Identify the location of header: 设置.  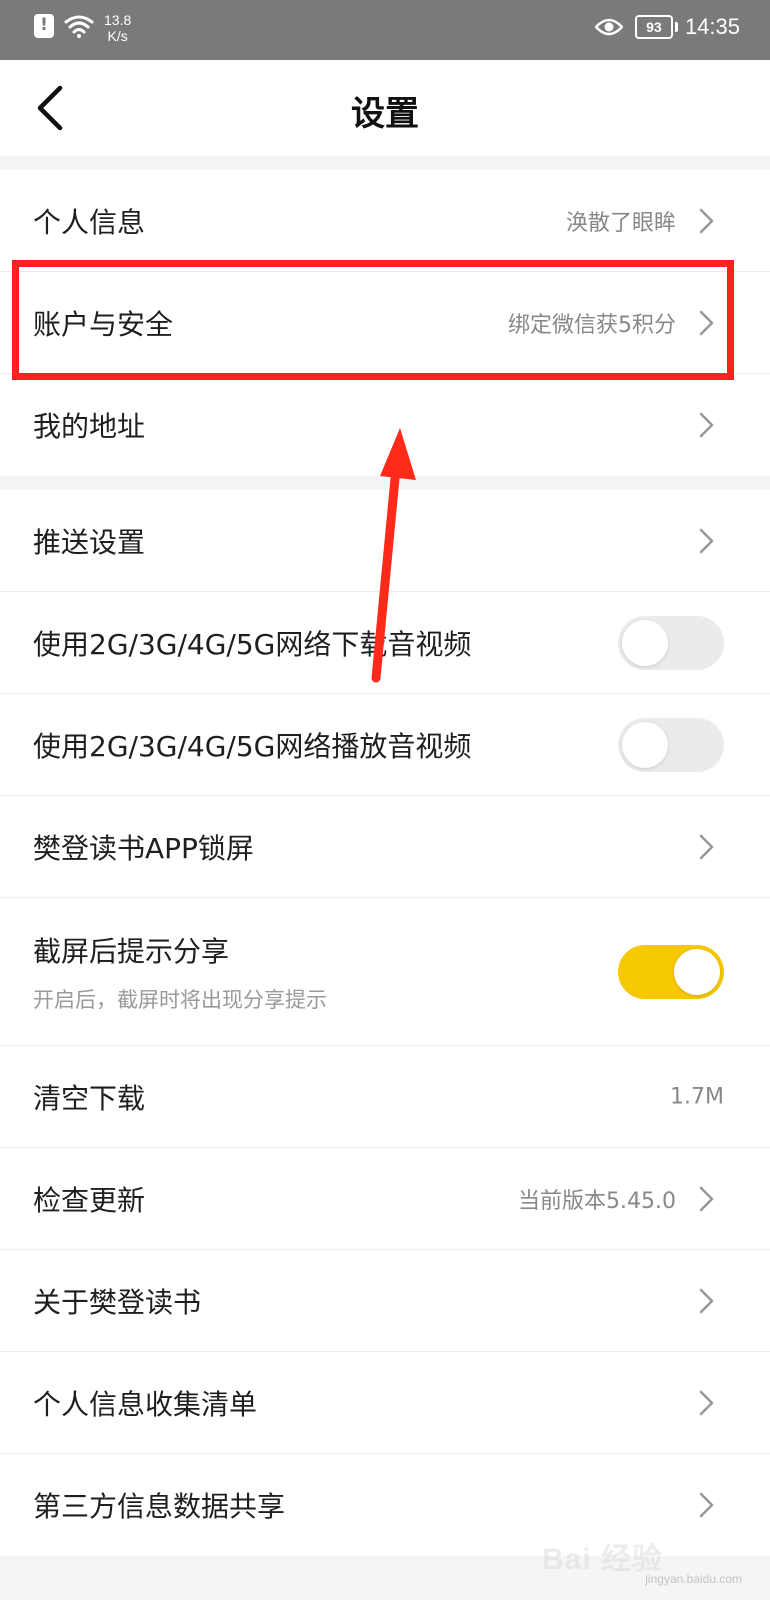
(385, 108).